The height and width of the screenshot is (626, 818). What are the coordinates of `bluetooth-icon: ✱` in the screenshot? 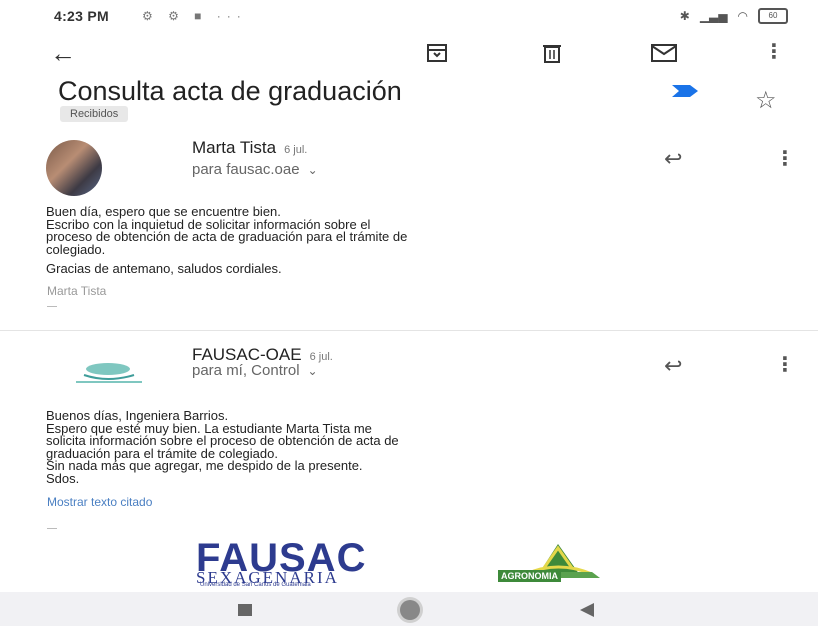 It's located at (684, 16).